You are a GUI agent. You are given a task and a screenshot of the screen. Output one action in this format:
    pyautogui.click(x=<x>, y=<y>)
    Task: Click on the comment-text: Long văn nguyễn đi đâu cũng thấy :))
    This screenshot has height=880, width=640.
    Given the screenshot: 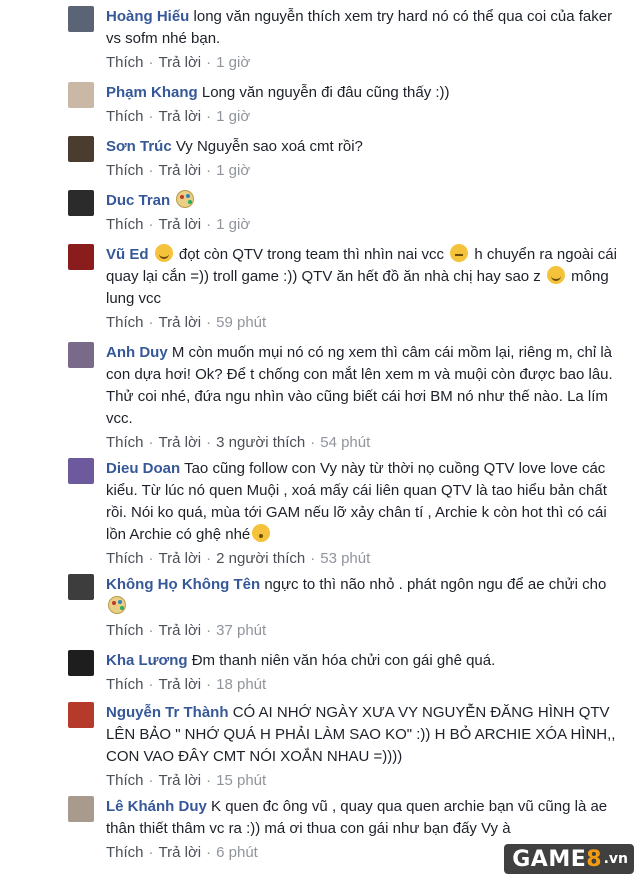 What is the action you would take?
    pyautogui.click(x=325, y=92)
    